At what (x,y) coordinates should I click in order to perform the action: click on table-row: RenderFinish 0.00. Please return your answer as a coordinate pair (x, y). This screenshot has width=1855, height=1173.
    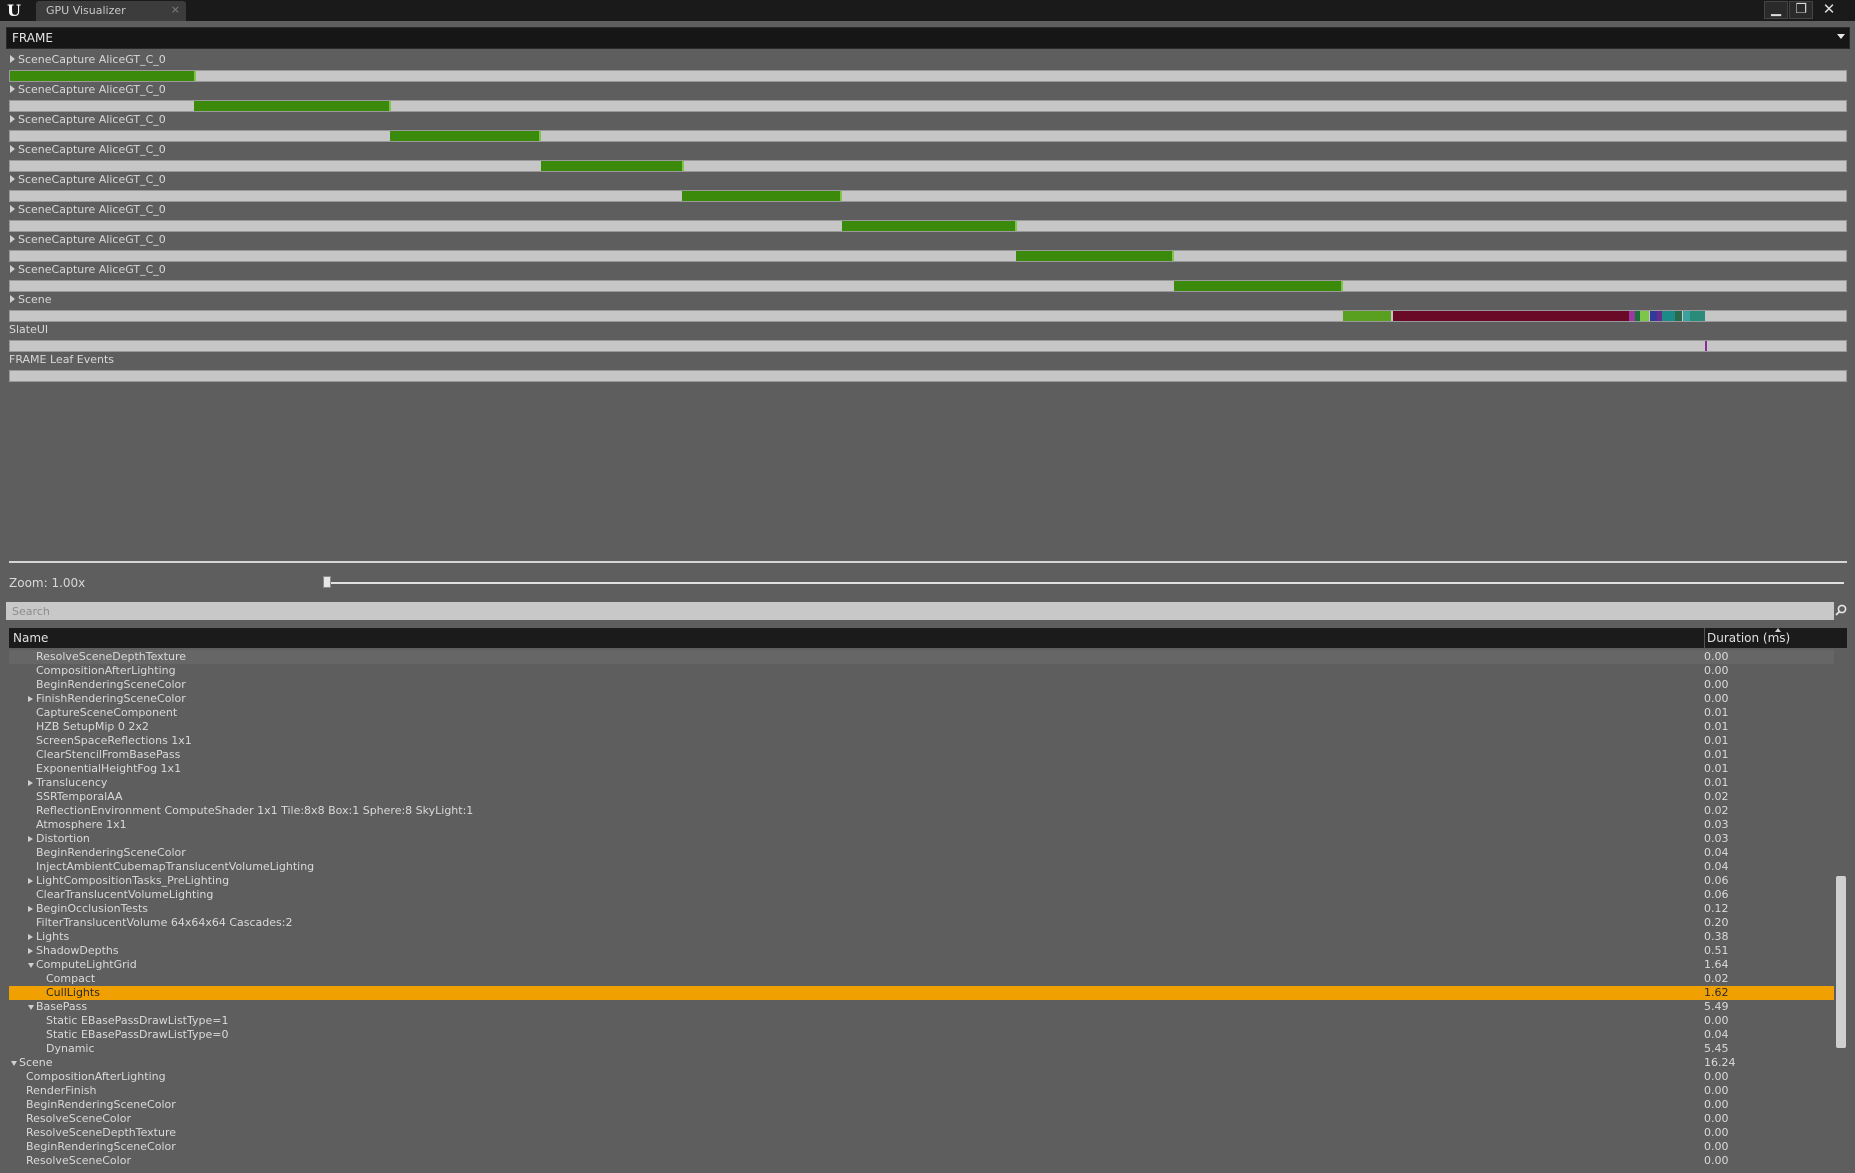
    Looking at the image, I should click on (921, 1091).